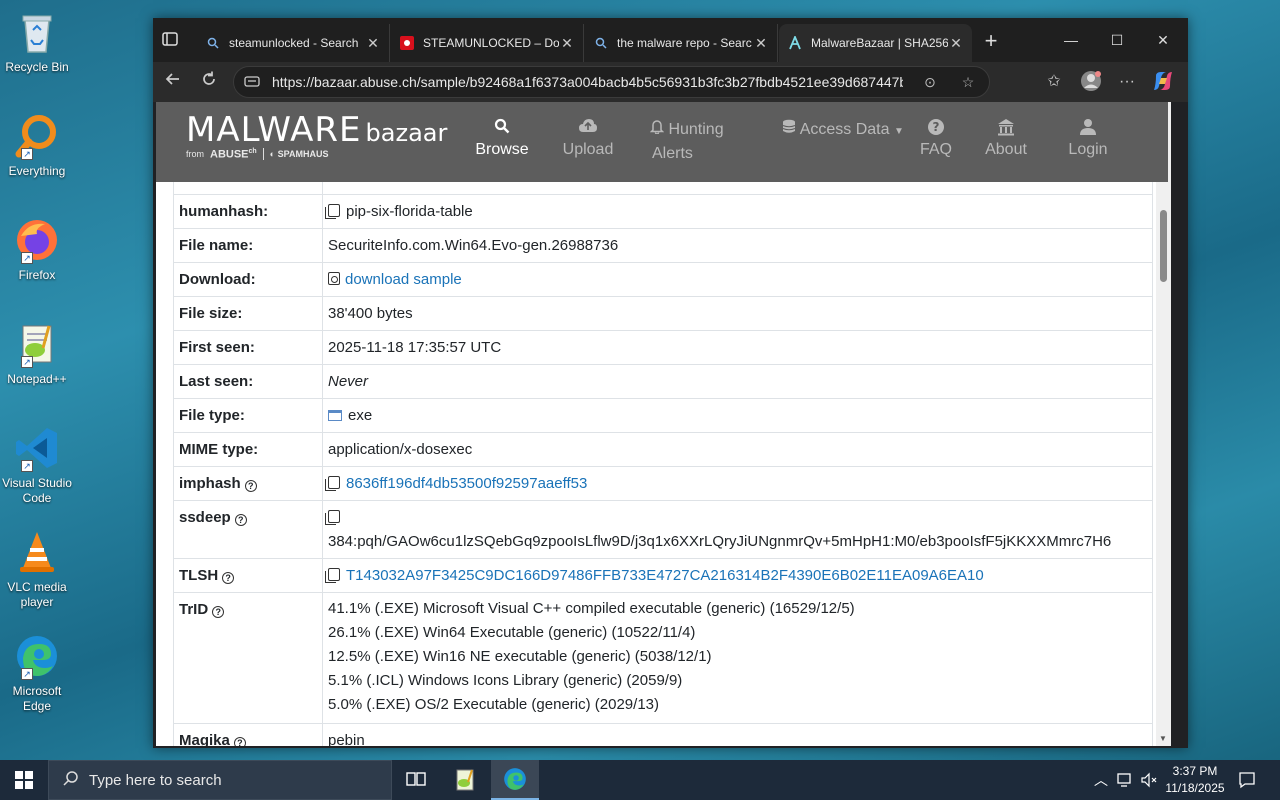  What do you see at coordinates (335, 415) in the screenshot?
I see `window-icon` at bounding box center [335, 415].